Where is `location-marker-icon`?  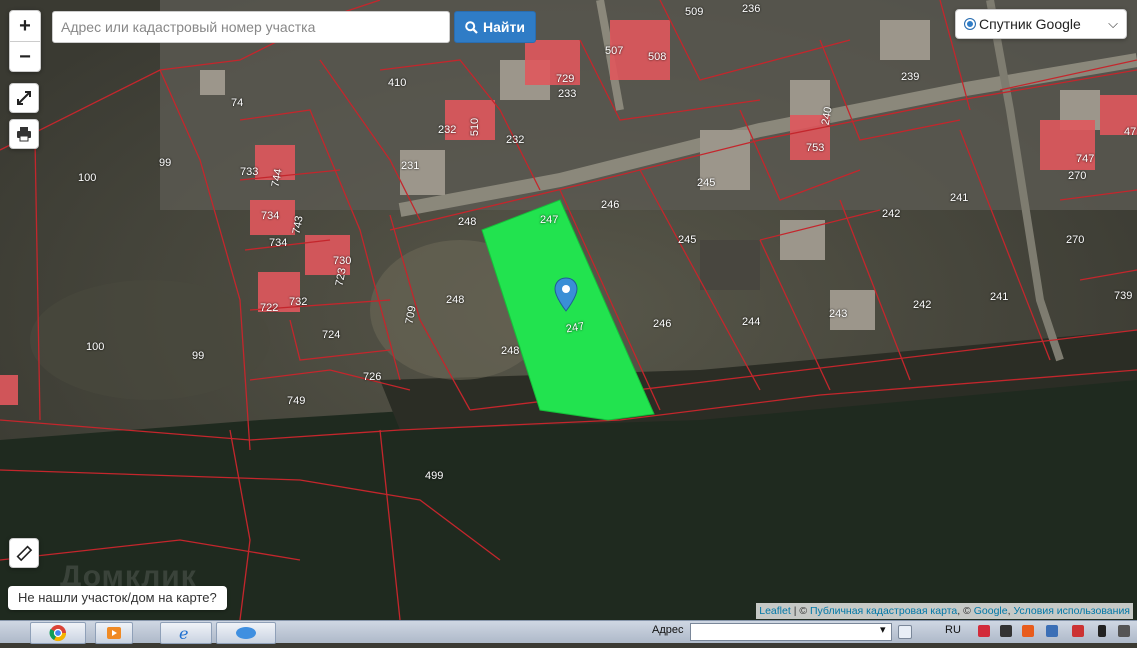
location-marker-icon is located at coordinates (566, 295).